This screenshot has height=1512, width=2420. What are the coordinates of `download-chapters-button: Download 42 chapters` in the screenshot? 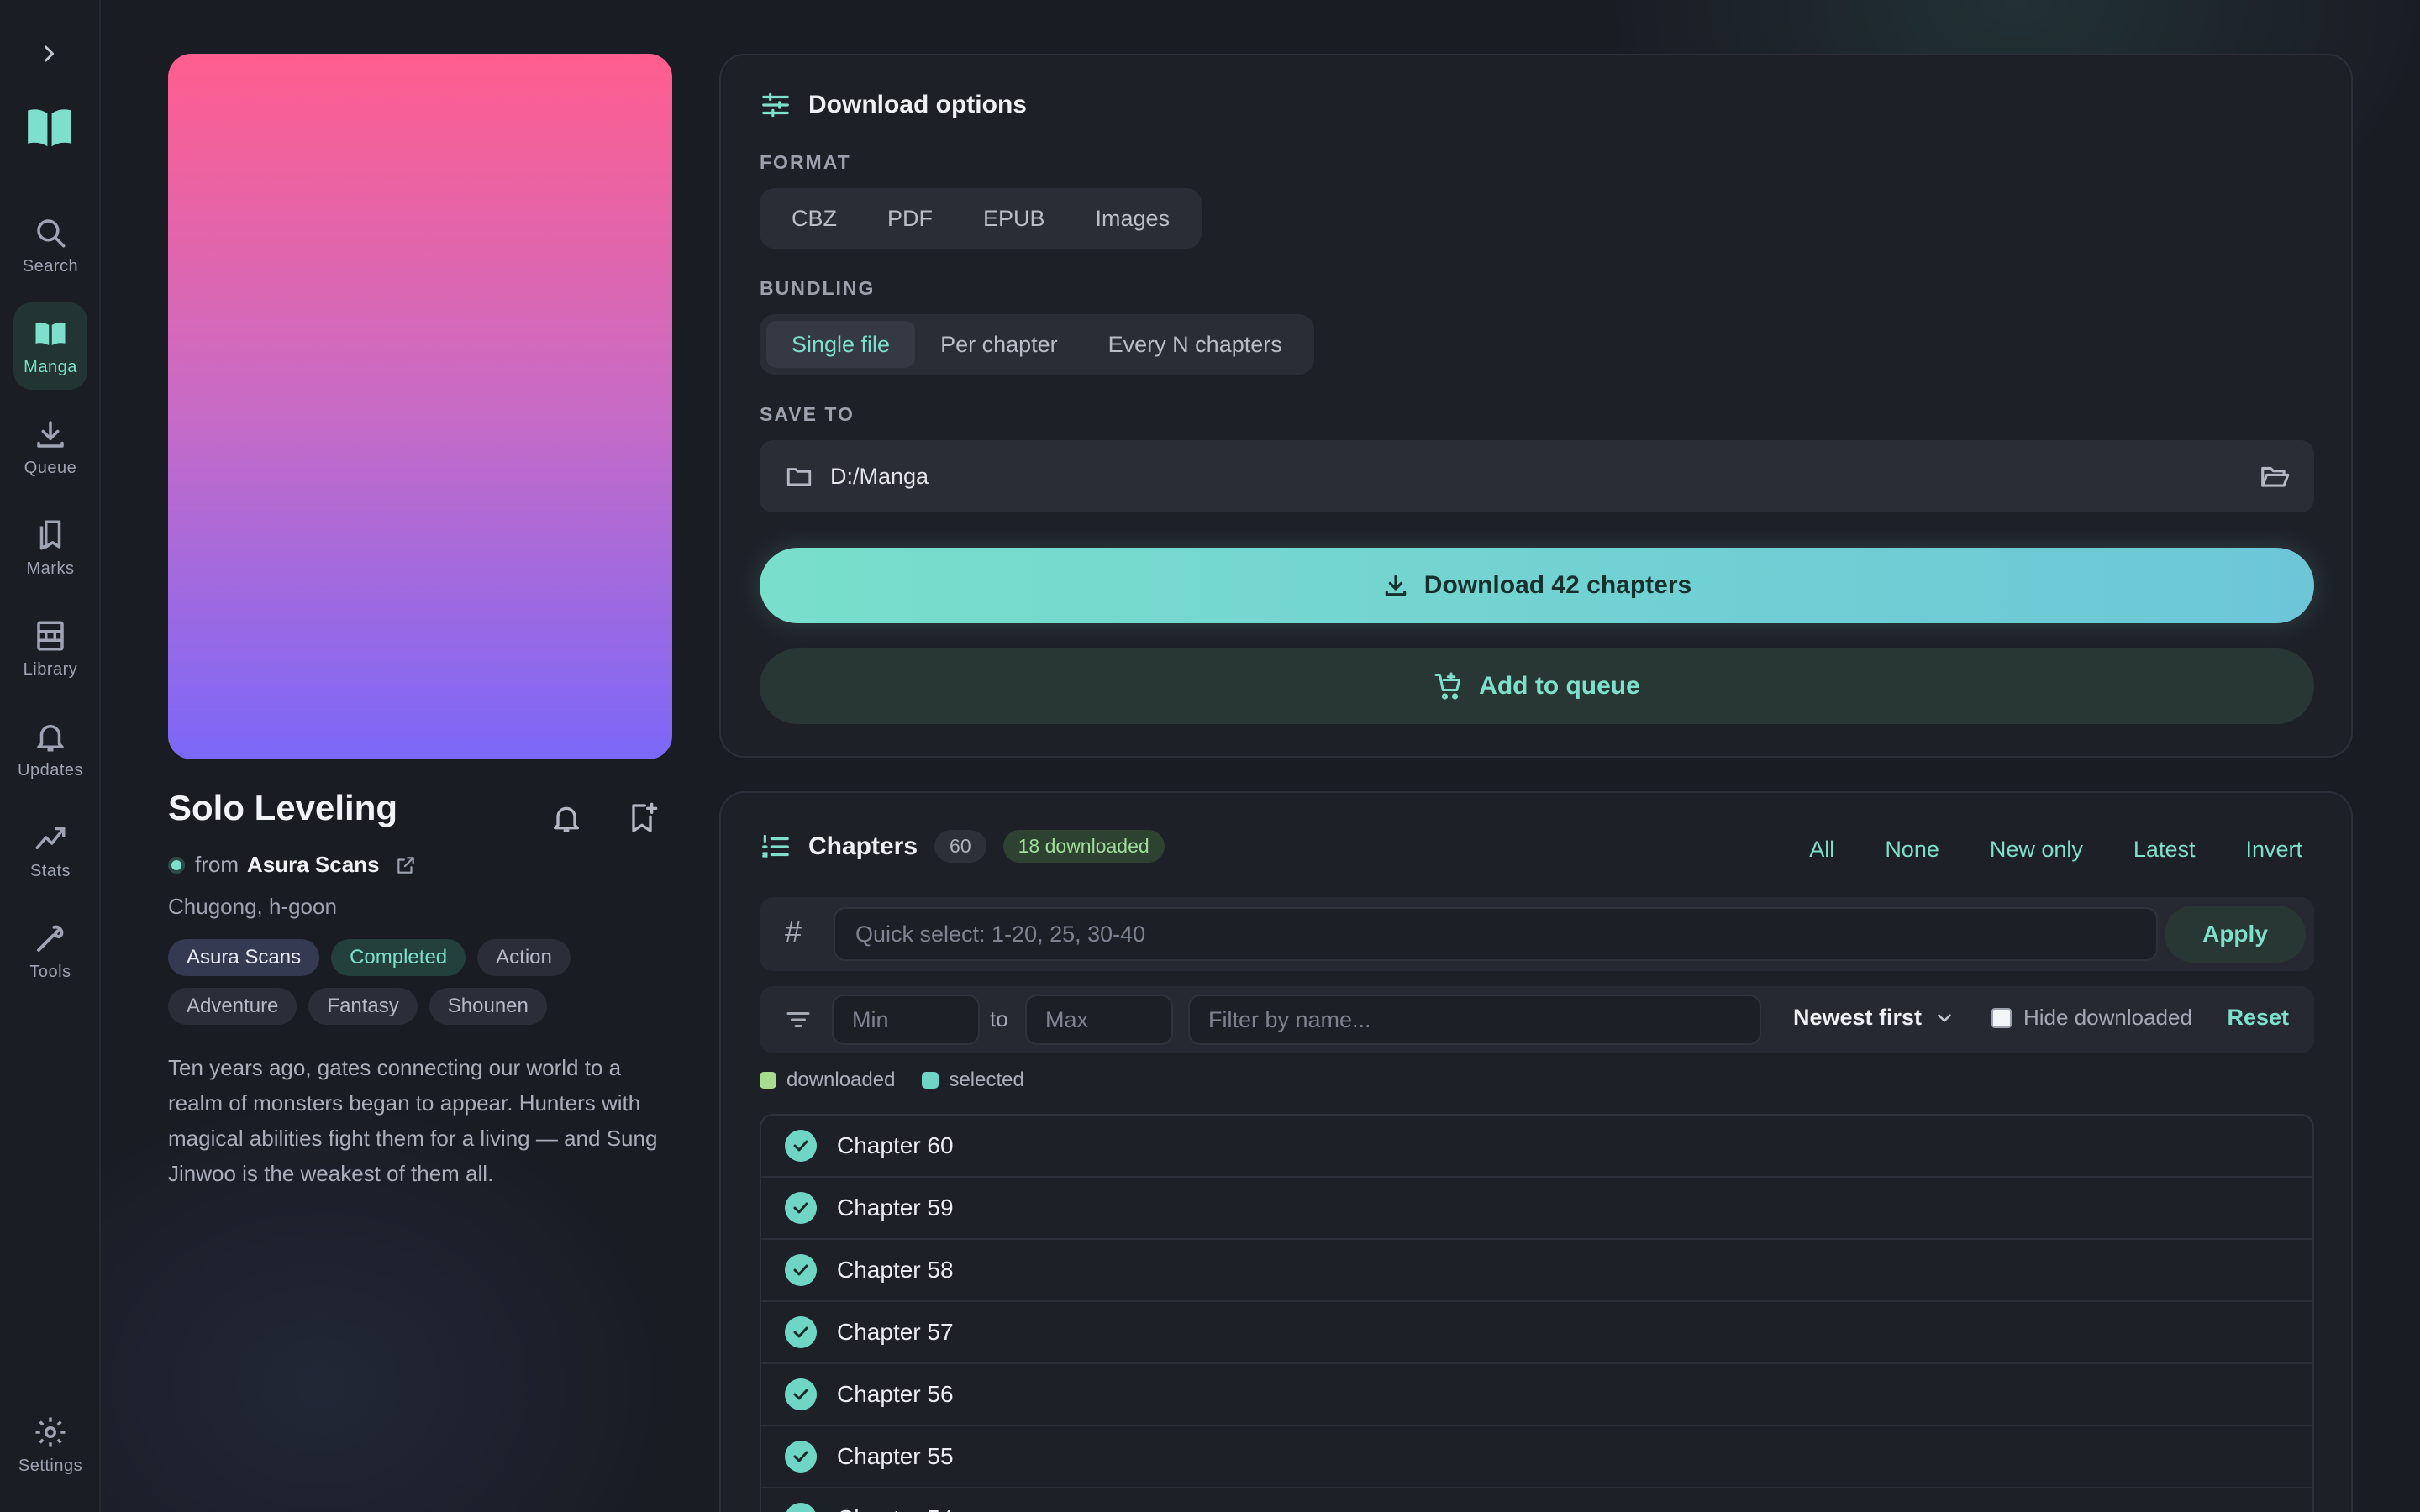 It's located at (1537, 585).